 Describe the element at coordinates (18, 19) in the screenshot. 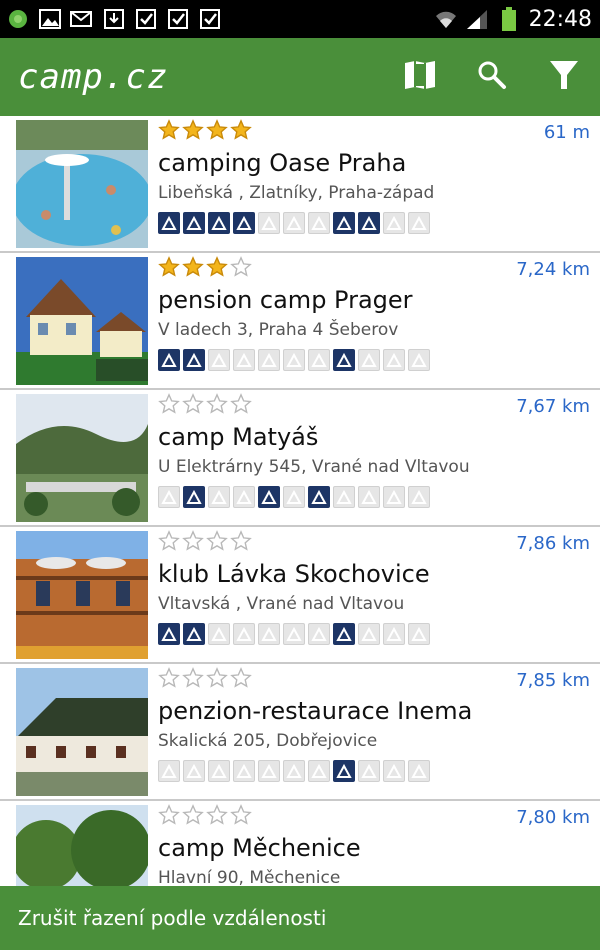

I see `app-notification-icon` at that location.